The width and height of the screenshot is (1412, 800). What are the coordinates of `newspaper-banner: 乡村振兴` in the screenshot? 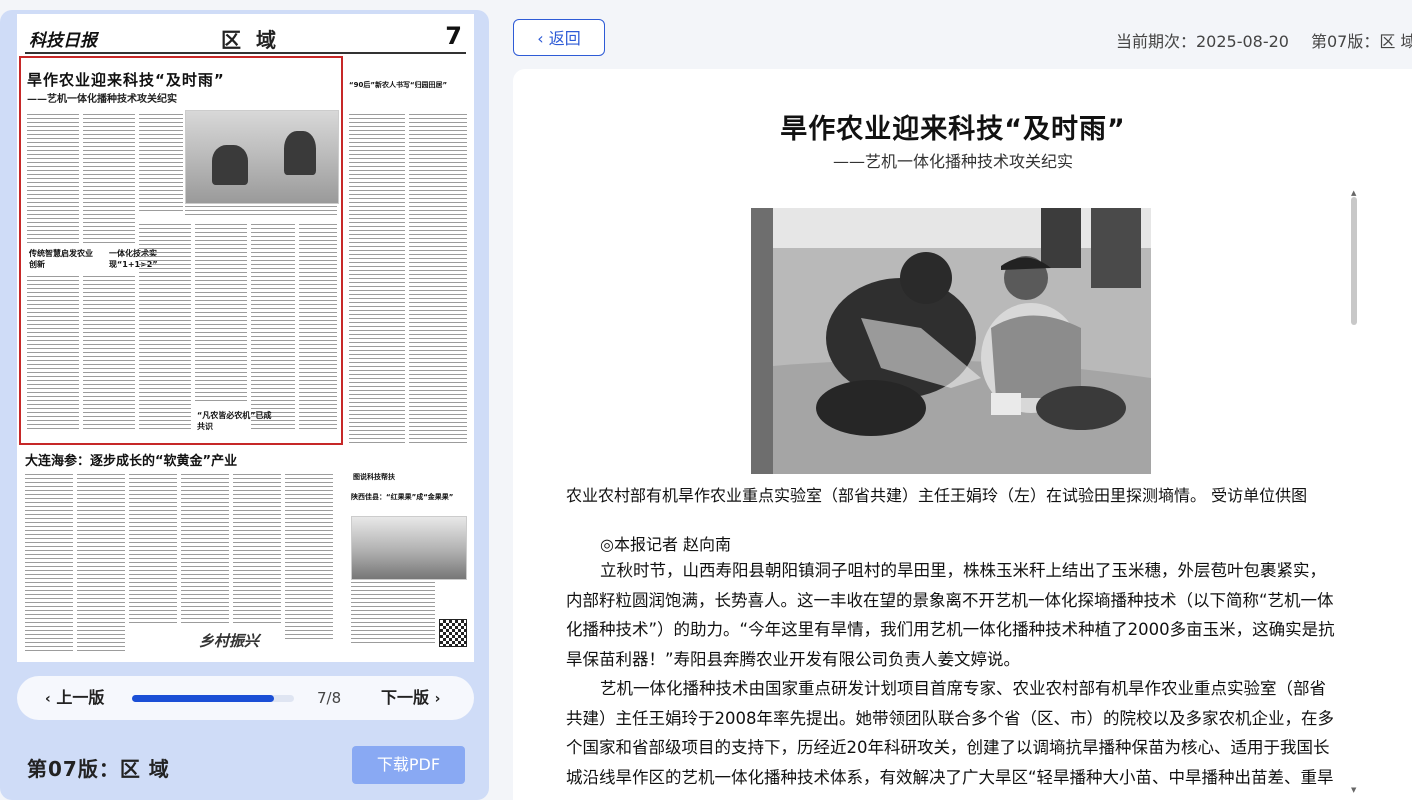 It's located at (229, 641).